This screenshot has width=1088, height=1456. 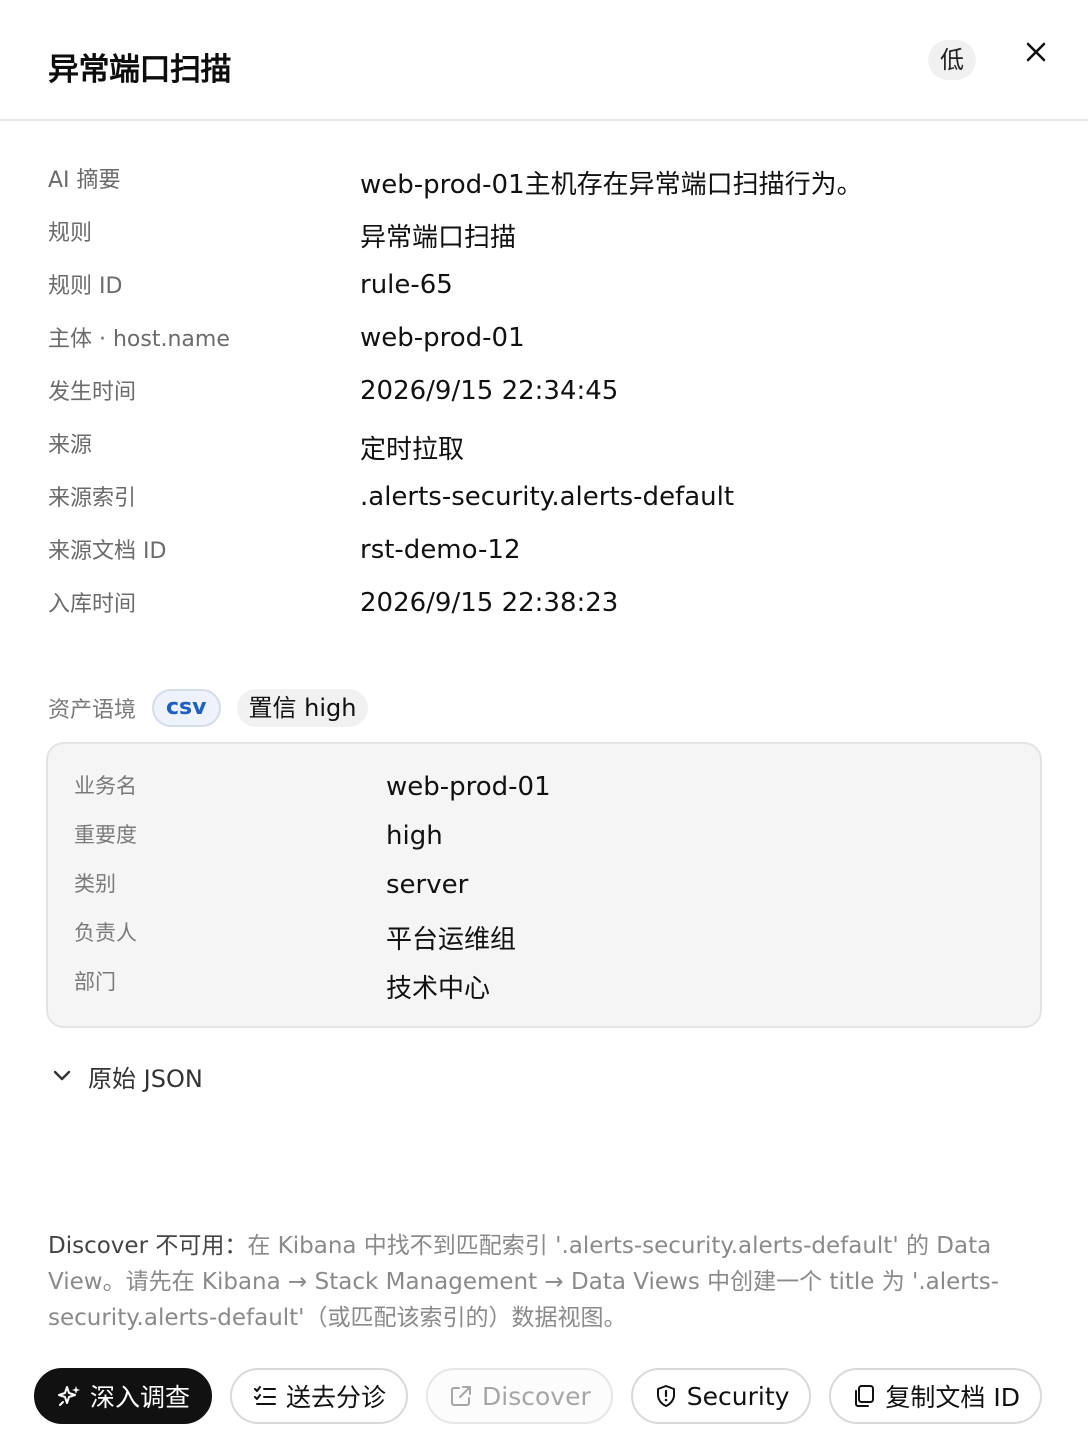 I want to click on detail-label: 主体 · host.name, so click(x=139, y=339).